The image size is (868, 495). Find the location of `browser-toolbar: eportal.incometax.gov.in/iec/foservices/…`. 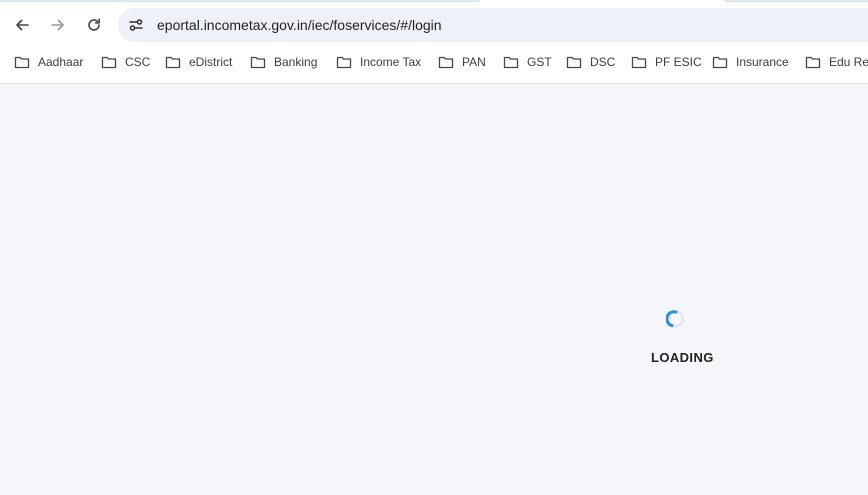

browser-toolbar: eportal.incometax.gov.in/iec/foservices/… is located at coordinates (434, 25).